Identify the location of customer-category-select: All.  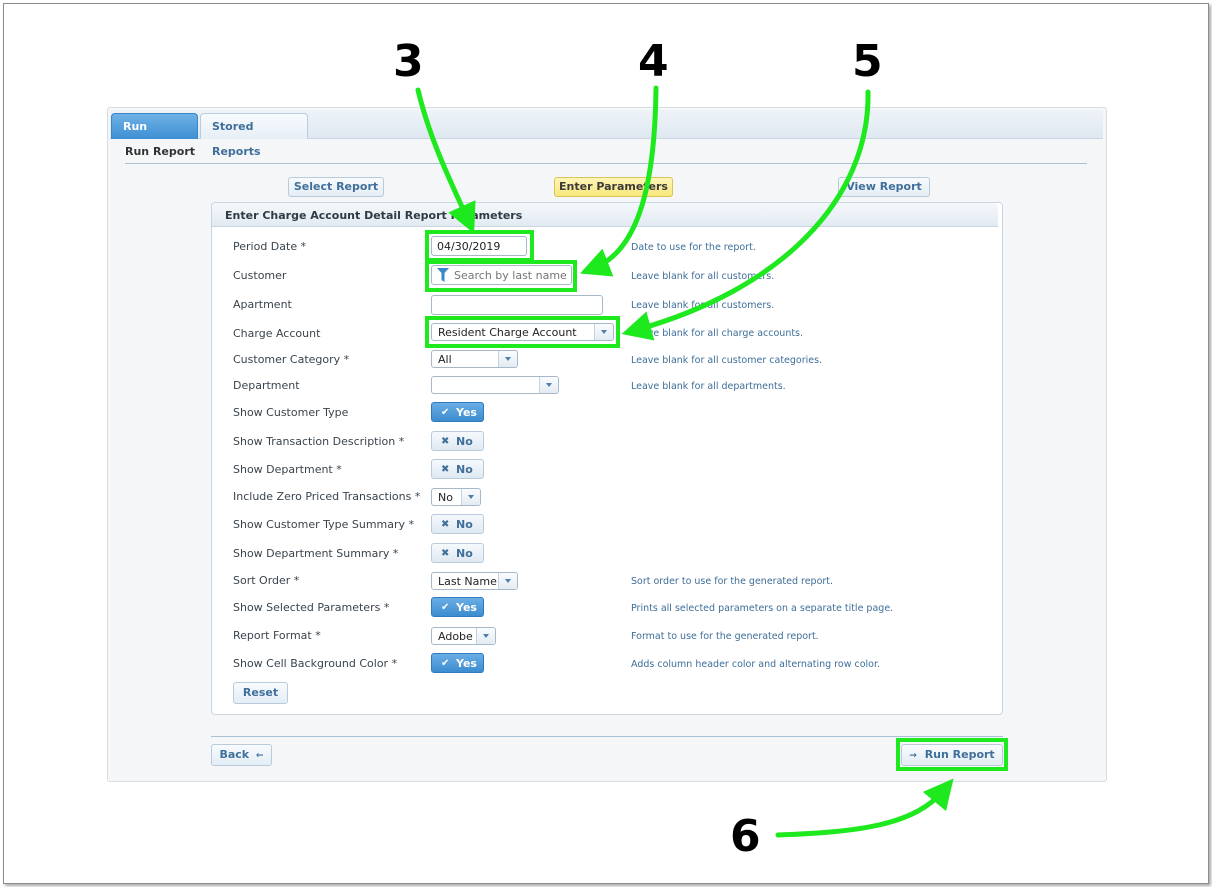
(474, 359).